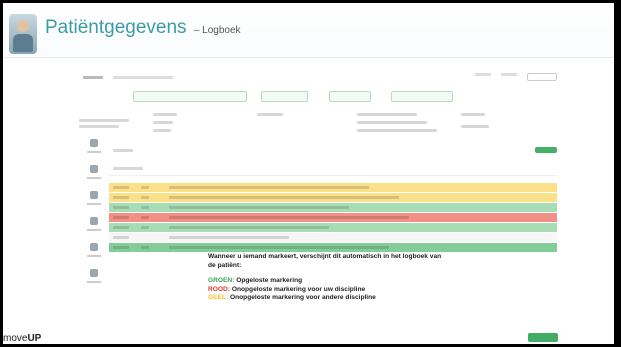 Image resolution: width=621 pixels, height=347 pixels. I want to click on save-button, so click(543, 337).